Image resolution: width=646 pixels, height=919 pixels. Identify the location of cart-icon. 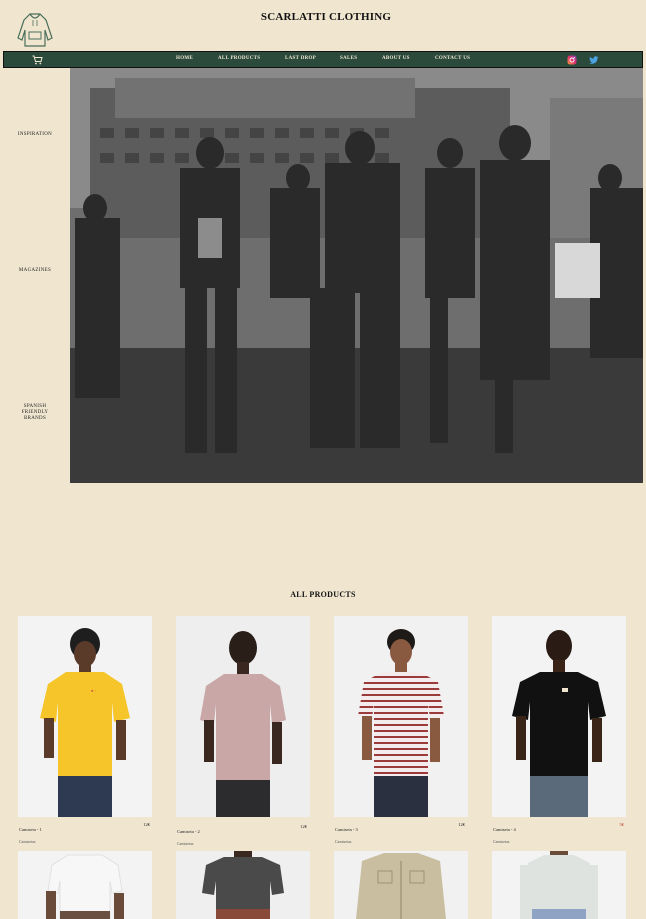
(37, 60).